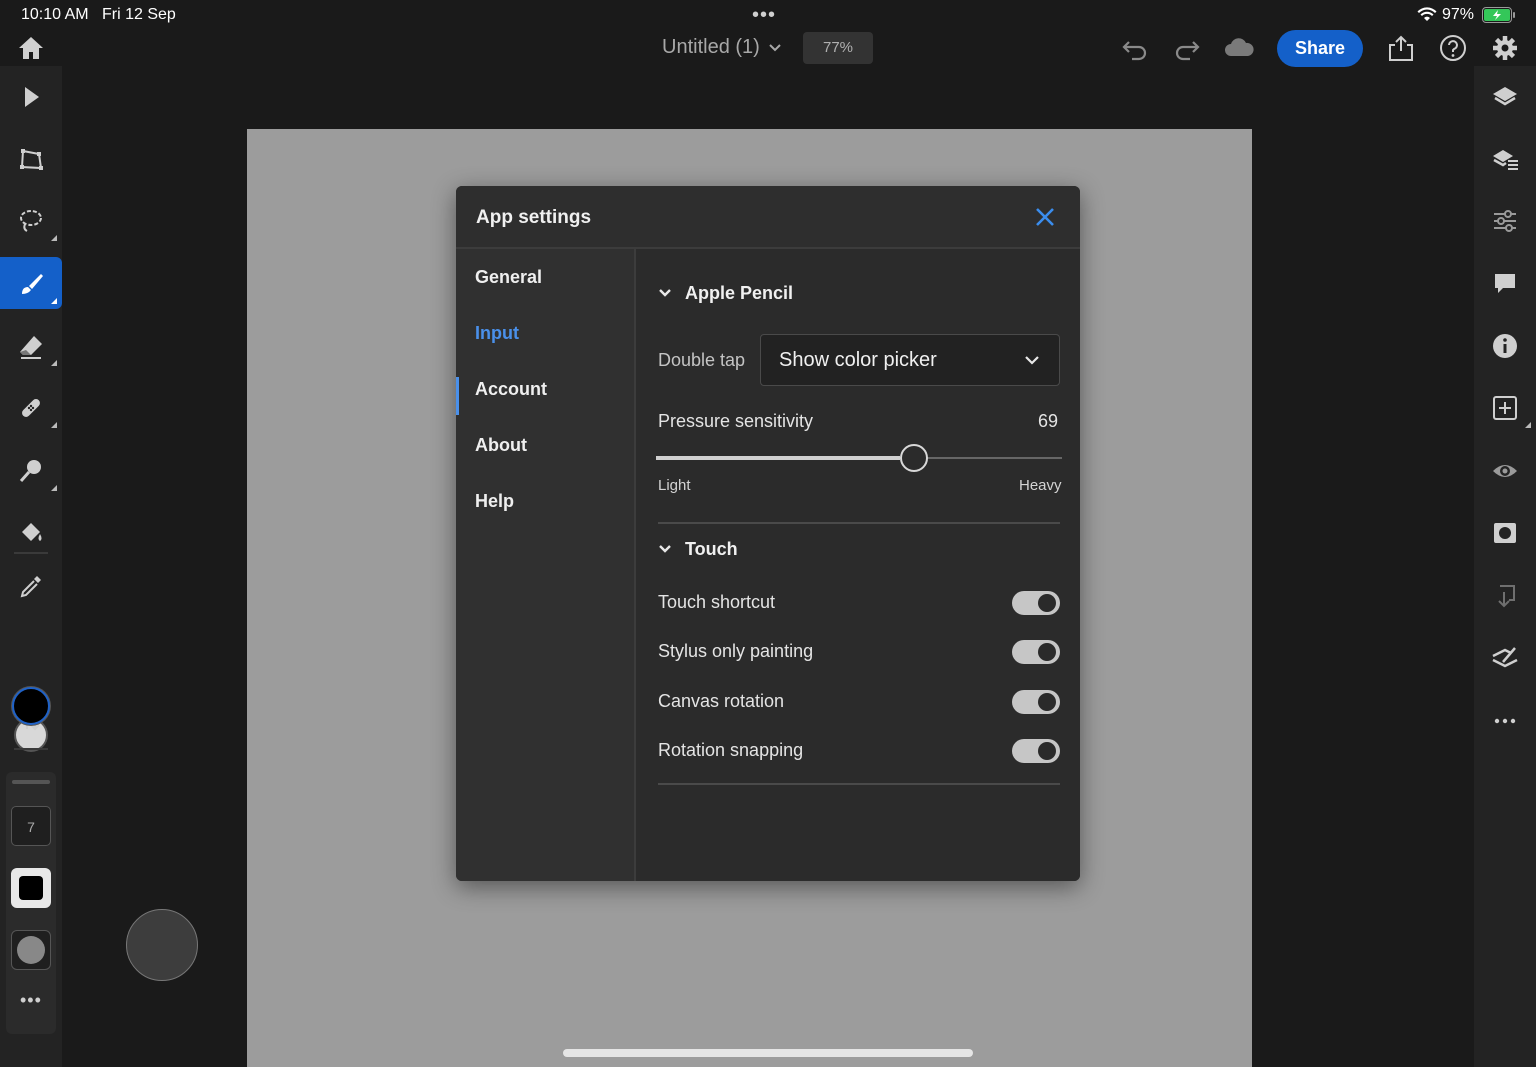 This screenshot has width=1536, height=1067. I want to click on clear-icon, so click(1505, 657).